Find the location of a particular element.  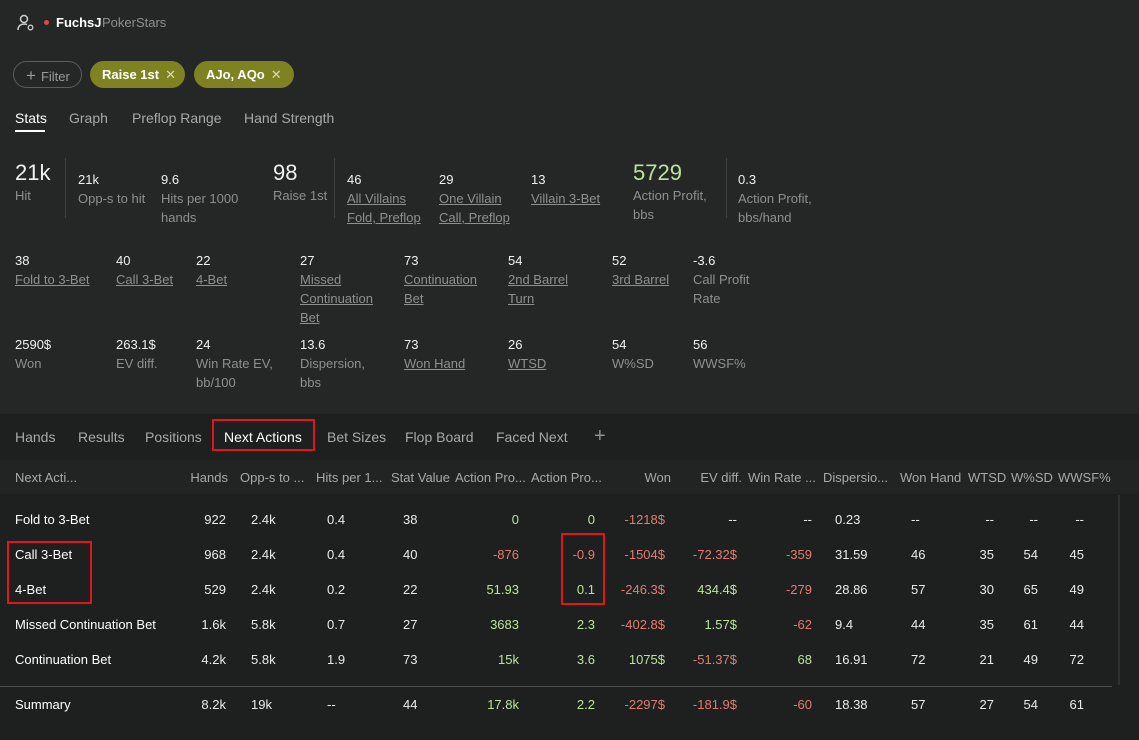

column-header: EV diff. is located at coordinates (716, 477).